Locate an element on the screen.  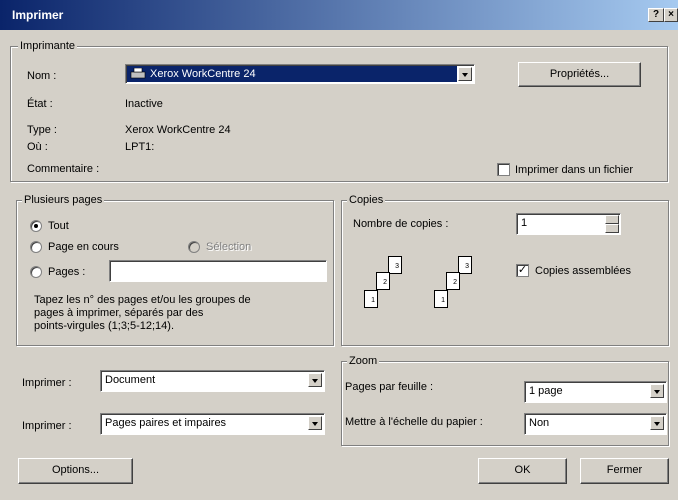
radio-current-page-label: Page en cours is located at coordinates (83, 247).